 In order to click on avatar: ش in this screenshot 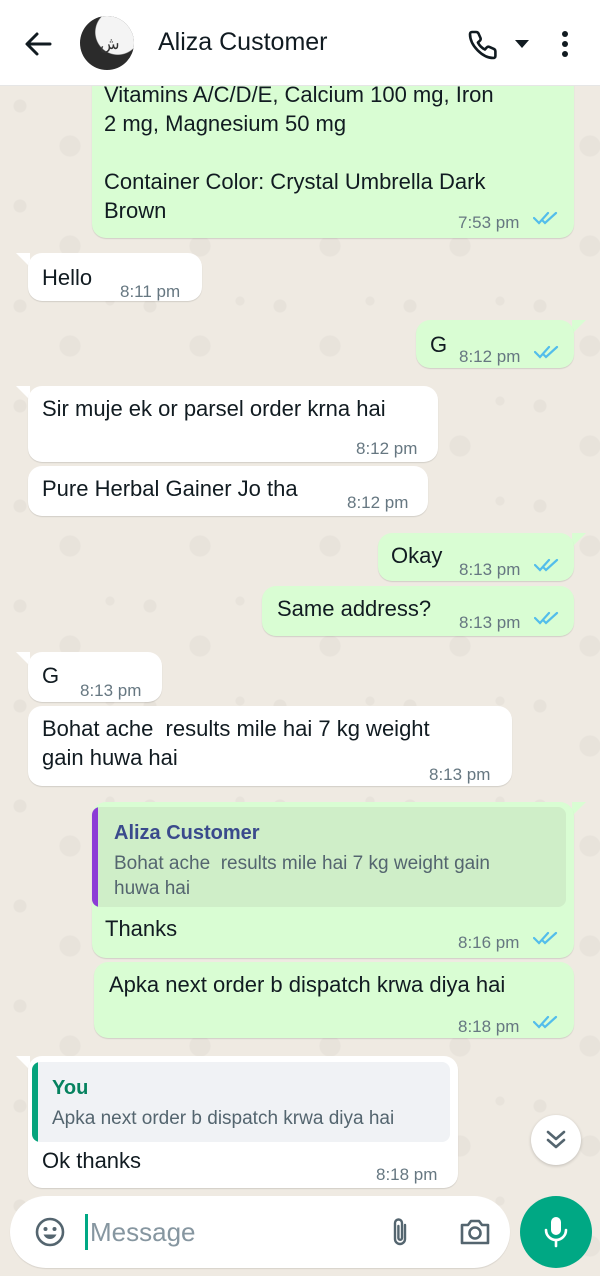, I will do `click(107, 43)`.